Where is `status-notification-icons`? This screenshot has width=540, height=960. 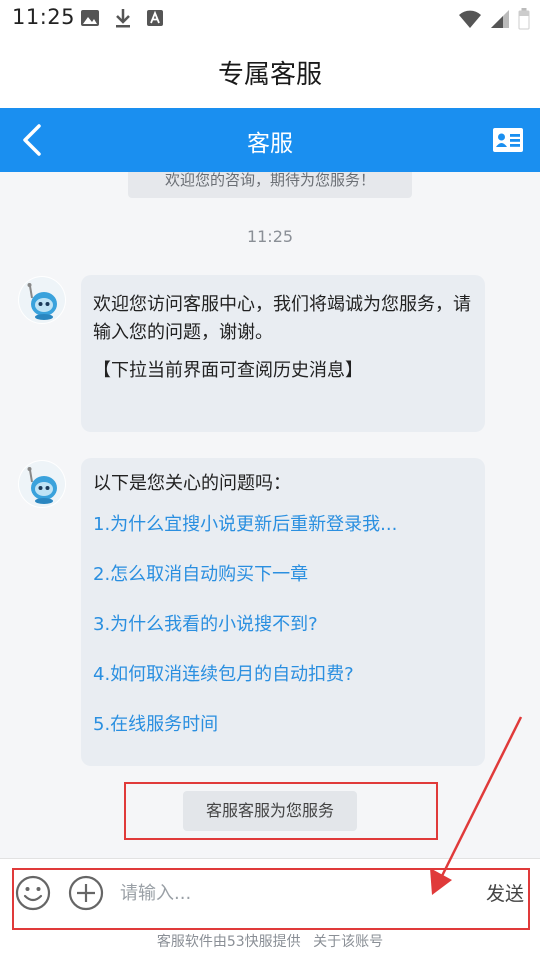
status-notification-icons is located at coordinates (122, 18).